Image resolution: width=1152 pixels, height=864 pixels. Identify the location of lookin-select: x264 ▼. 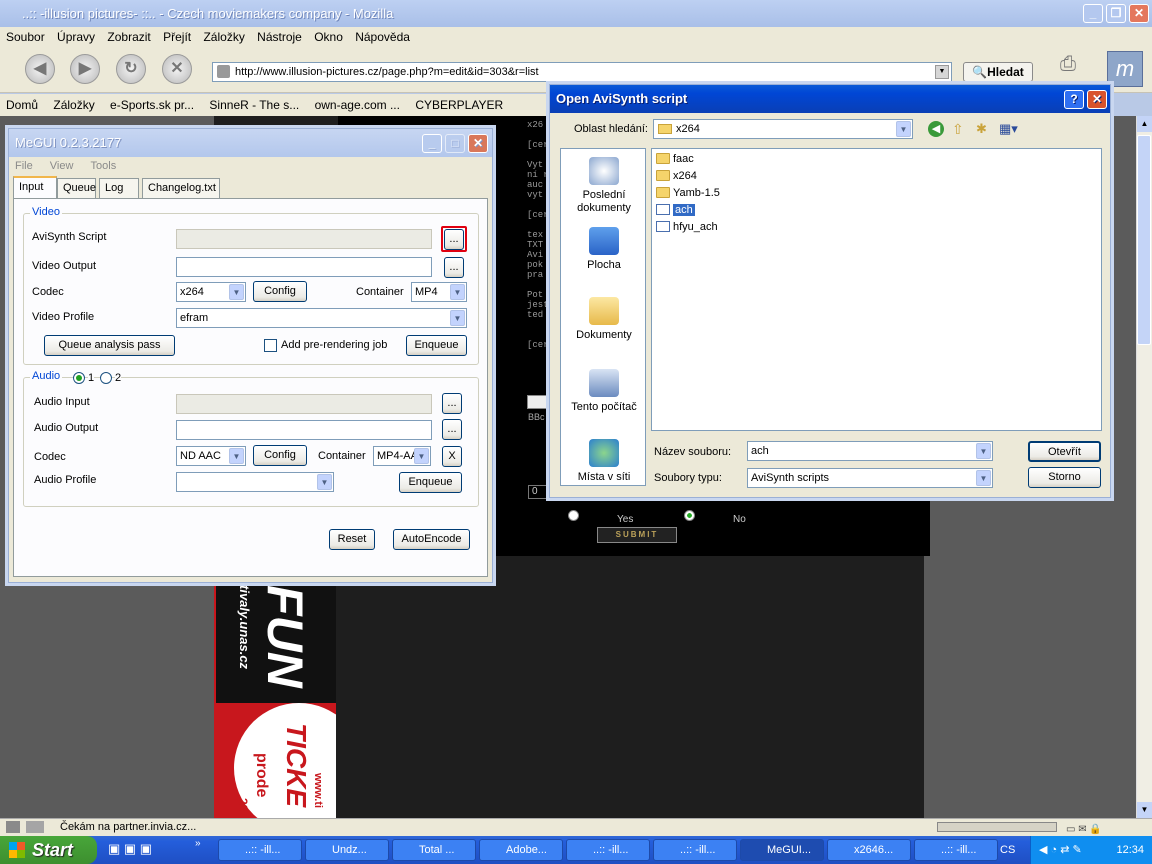
(783, 129).